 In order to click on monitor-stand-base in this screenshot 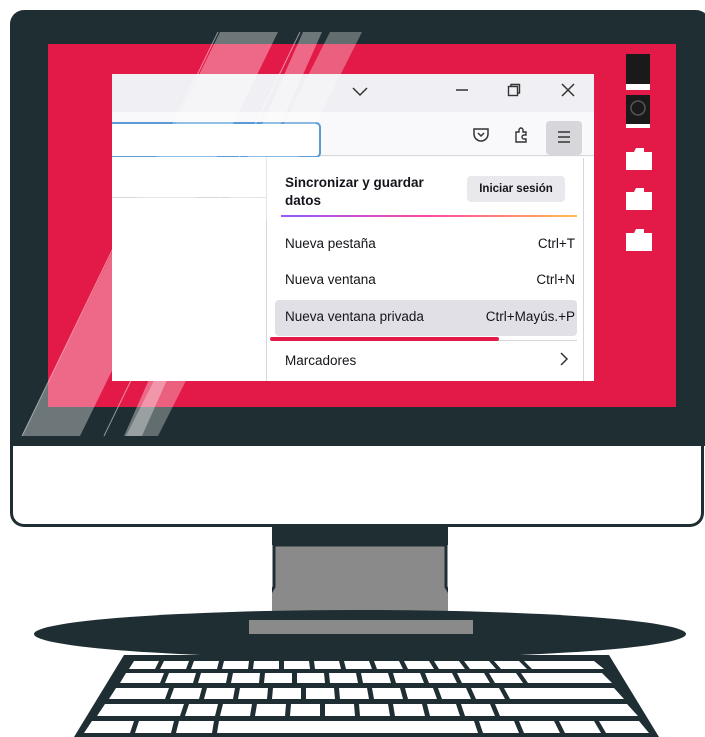, I will do `click(360, 634)`.